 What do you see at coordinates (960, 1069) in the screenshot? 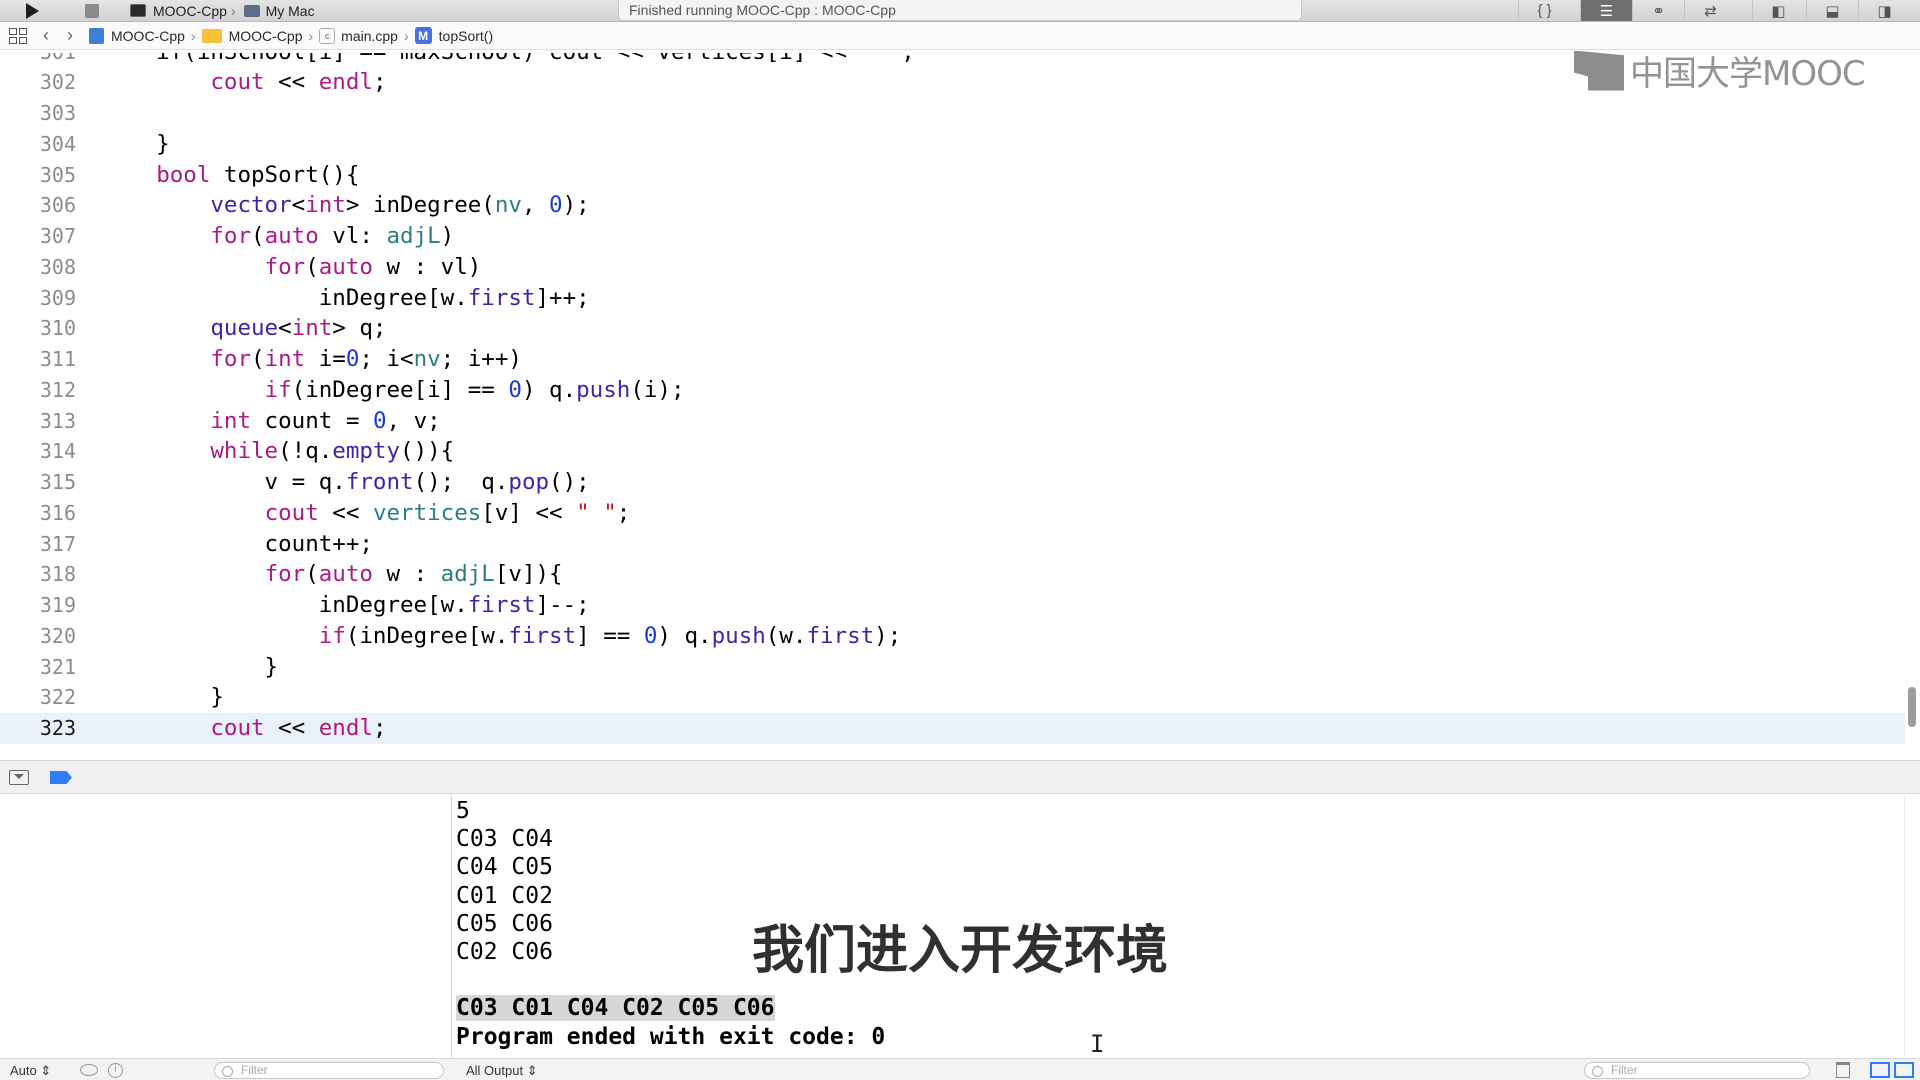
I see `debug-bottom-bar: Auto ⇕ i Filter All Output ⇕ Filter` at bounding box center [960, 1069].